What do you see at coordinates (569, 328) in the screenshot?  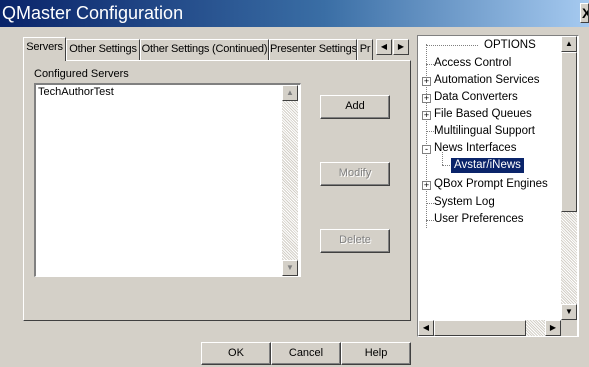 I see `scrollbar-corner` at bounding box center [569, 328].